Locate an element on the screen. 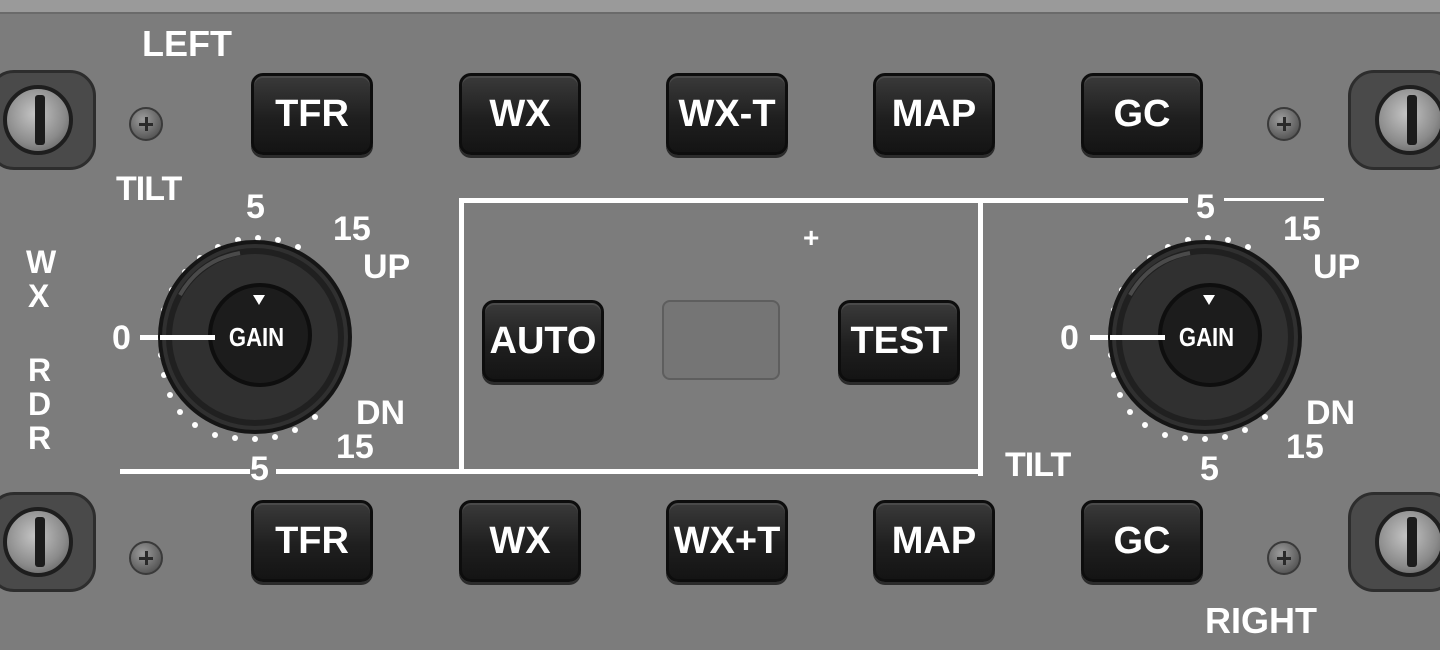 The width and height of the screenshot is (1440, 650). left-scale-dn: DN is located at coordinates (381, 413).